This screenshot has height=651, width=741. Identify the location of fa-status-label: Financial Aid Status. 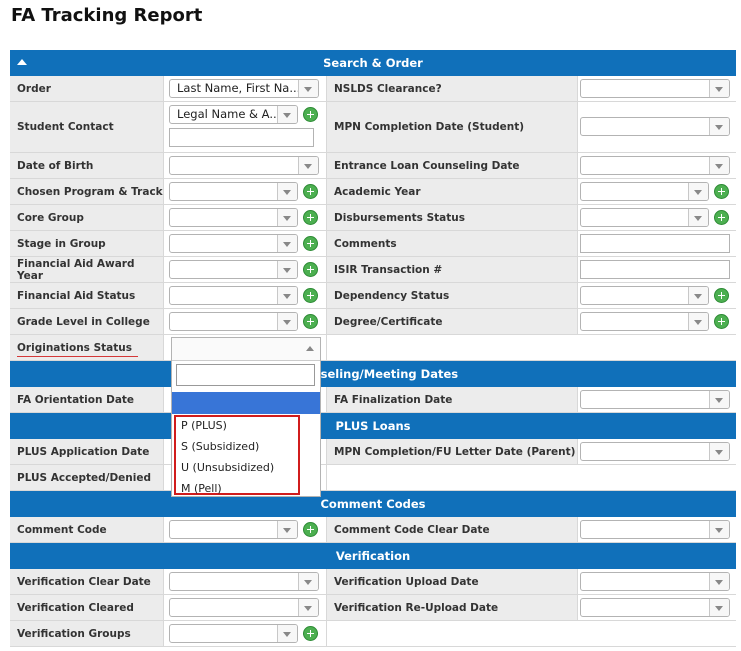
(87, 295).